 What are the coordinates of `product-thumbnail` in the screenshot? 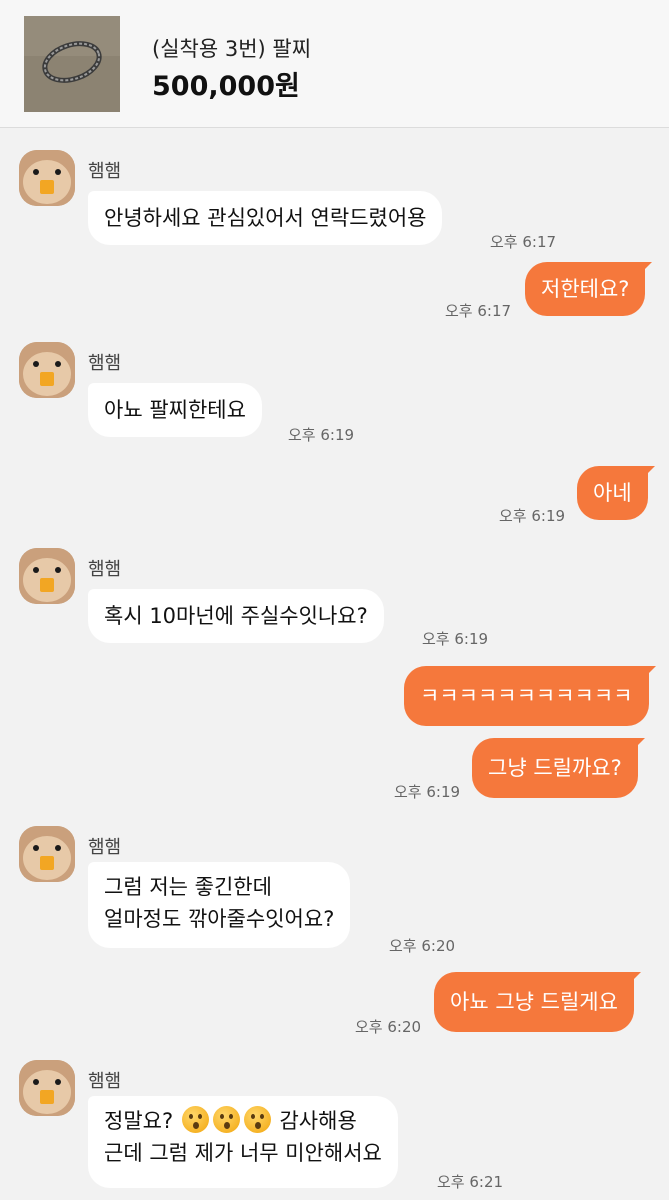 It's located at (72, 64).